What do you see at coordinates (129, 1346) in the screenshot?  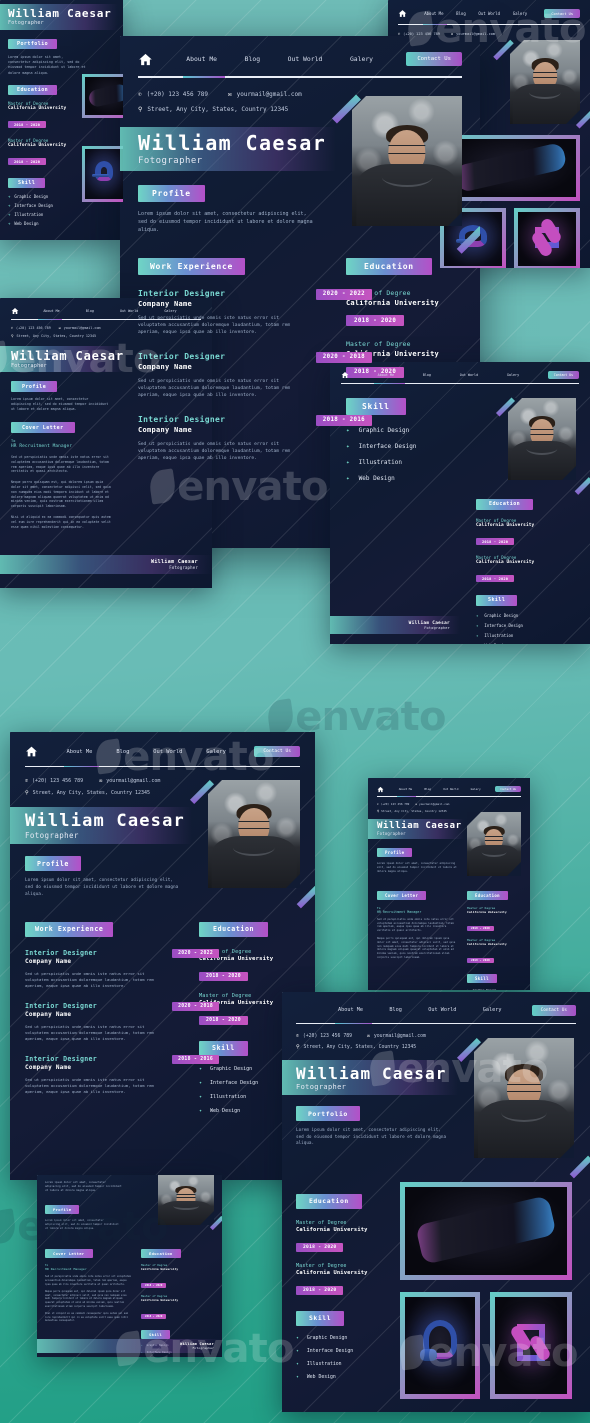 I see `signature-band: William Caesar Fotographer` at bounding box center [129, 1346].